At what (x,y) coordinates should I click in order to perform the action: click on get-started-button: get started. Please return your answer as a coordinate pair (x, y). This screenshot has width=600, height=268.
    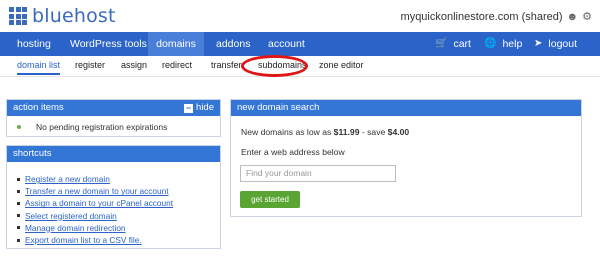
    Looking at the image, I should click on (270, 199).